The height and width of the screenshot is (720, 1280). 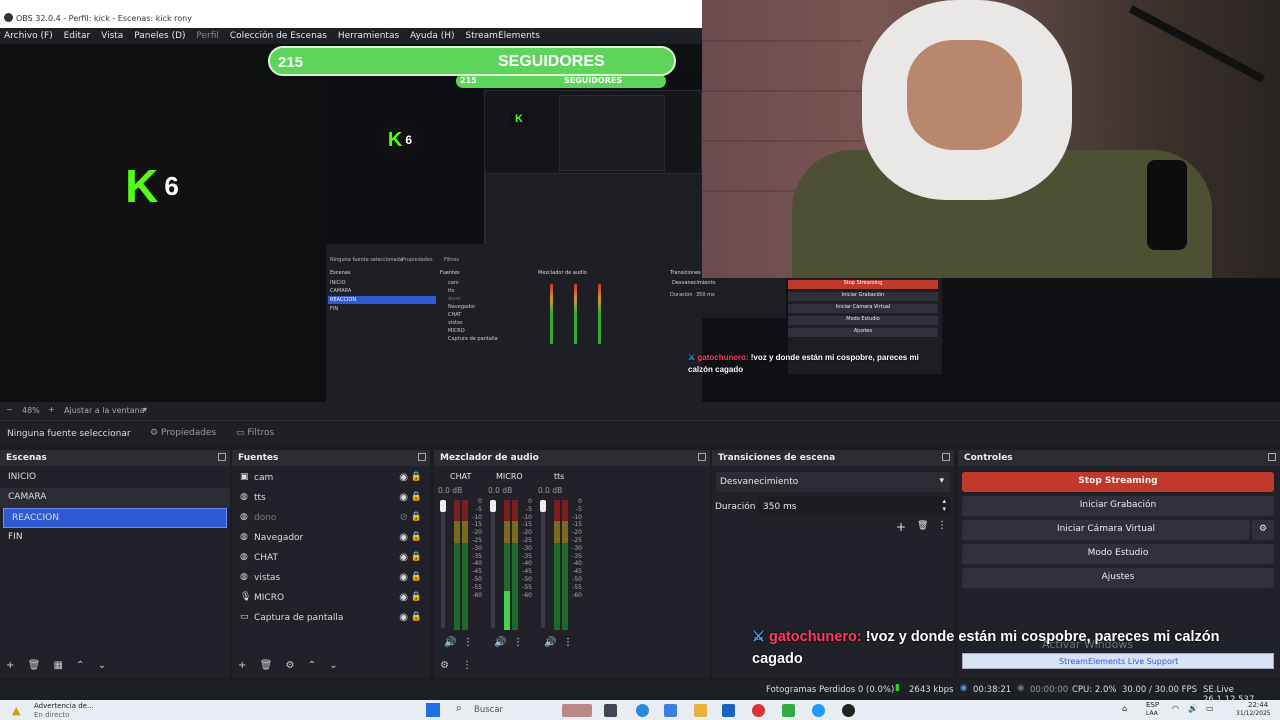 What do you see at coordinates (115, 478) in the screenshot?
I see `scene-item: INICIO` at bounding box center [115, 478].